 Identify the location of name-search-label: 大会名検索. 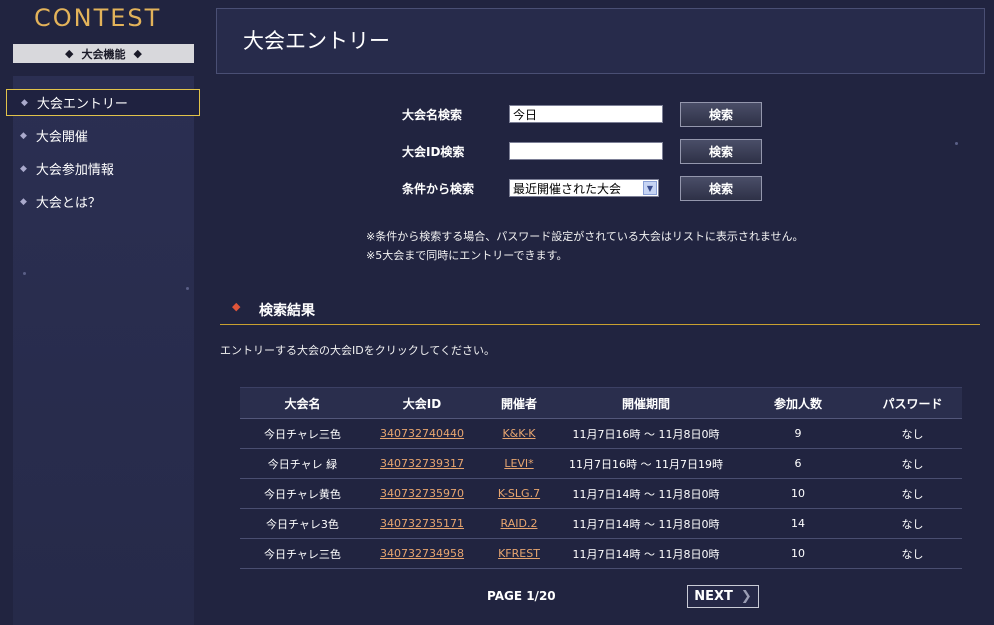
(432, 115).